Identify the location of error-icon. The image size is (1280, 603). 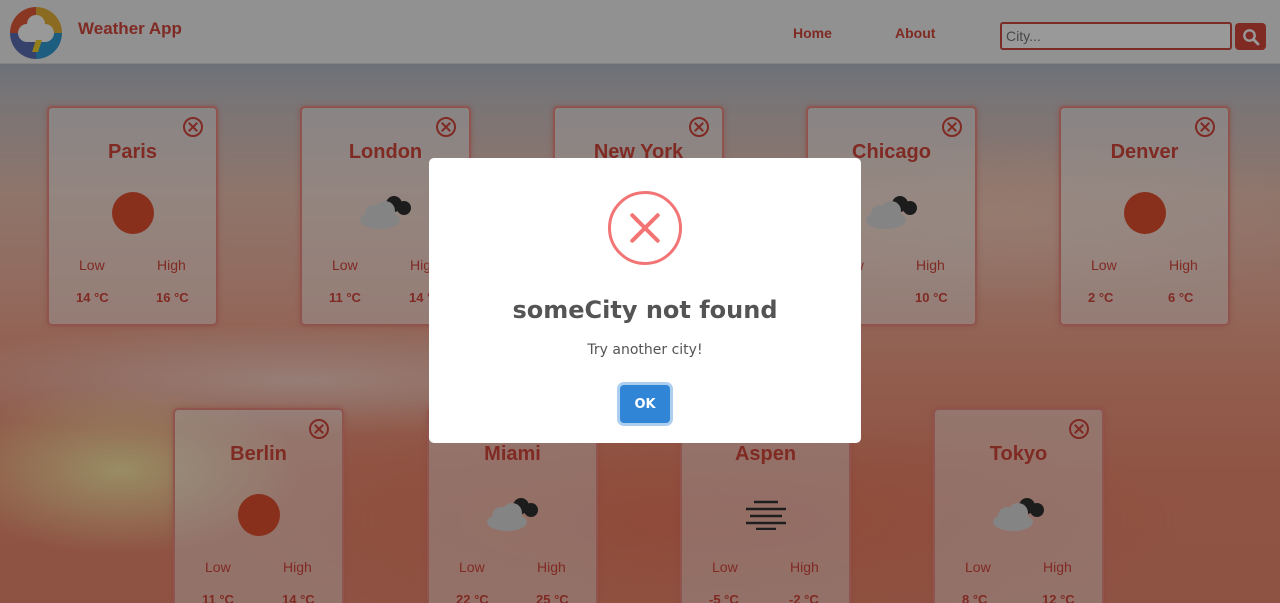
(645, 228).